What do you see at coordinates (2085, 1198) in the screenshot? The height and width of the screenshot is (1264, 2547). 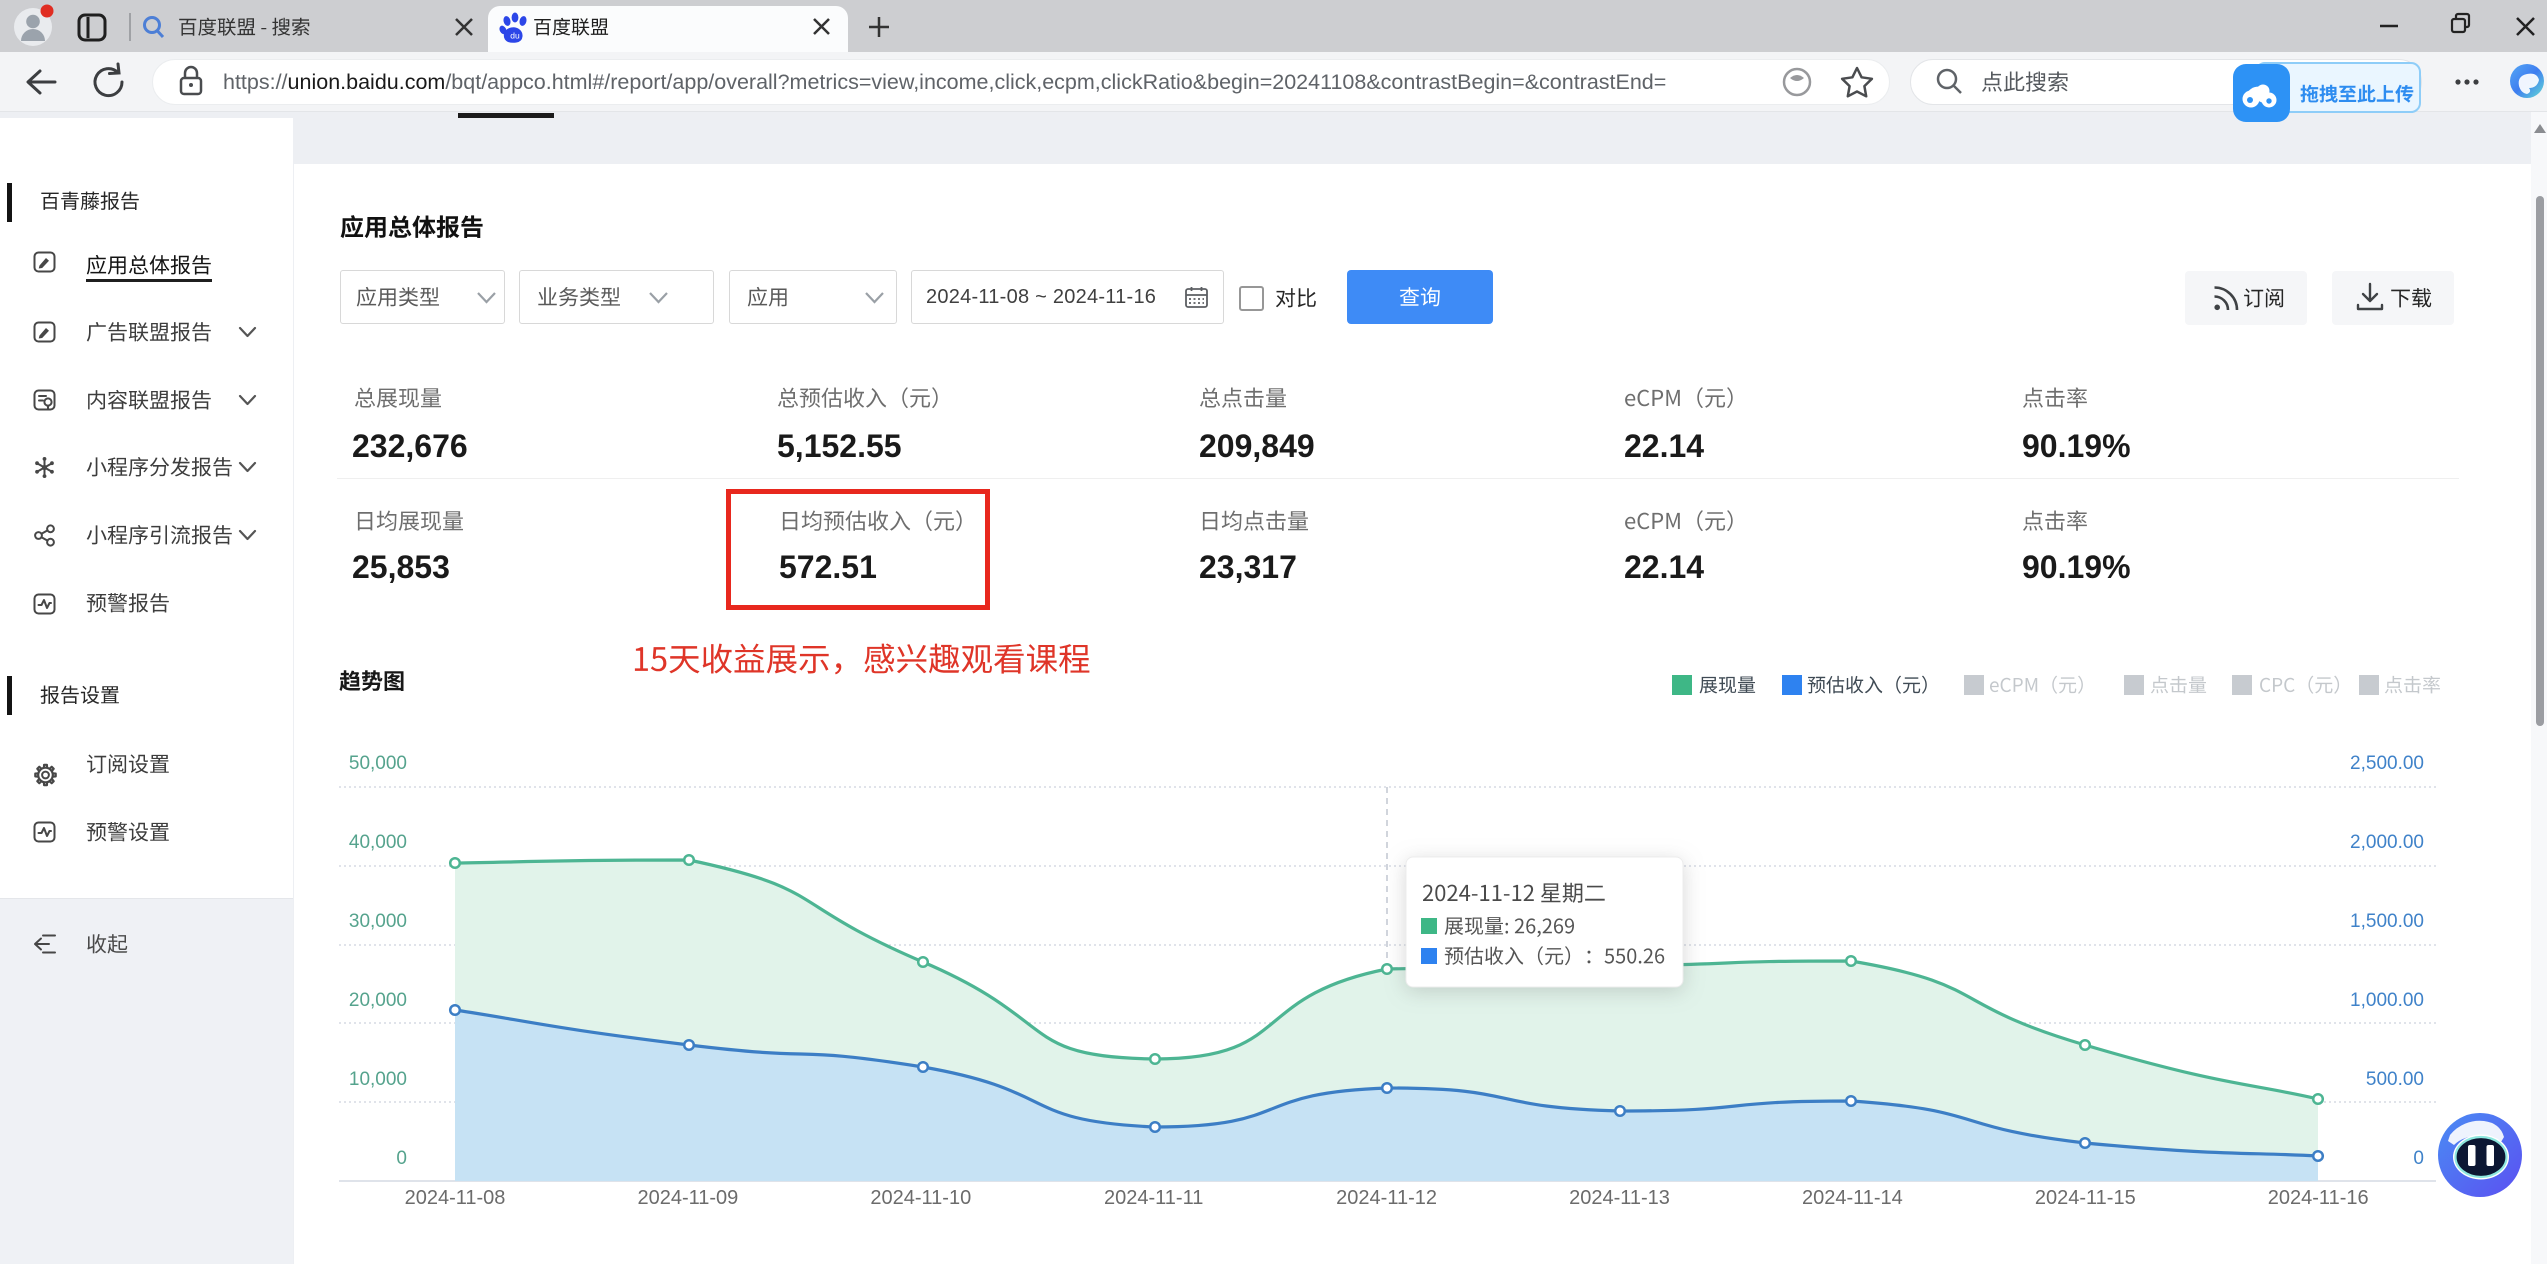 I see `svg-text: 2024-11-15` at bounding box center [2085, 1198].